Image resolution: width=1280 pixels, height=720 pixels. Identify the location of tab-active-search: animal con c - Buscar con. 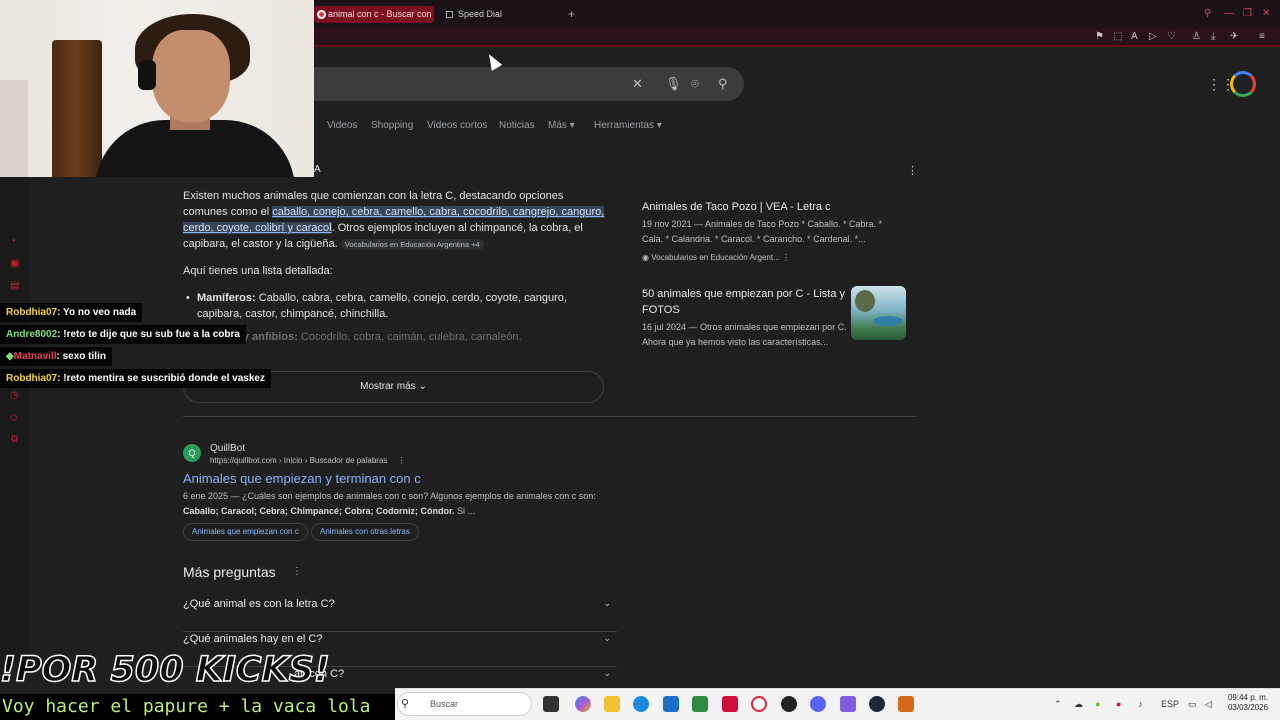
(374, 14).